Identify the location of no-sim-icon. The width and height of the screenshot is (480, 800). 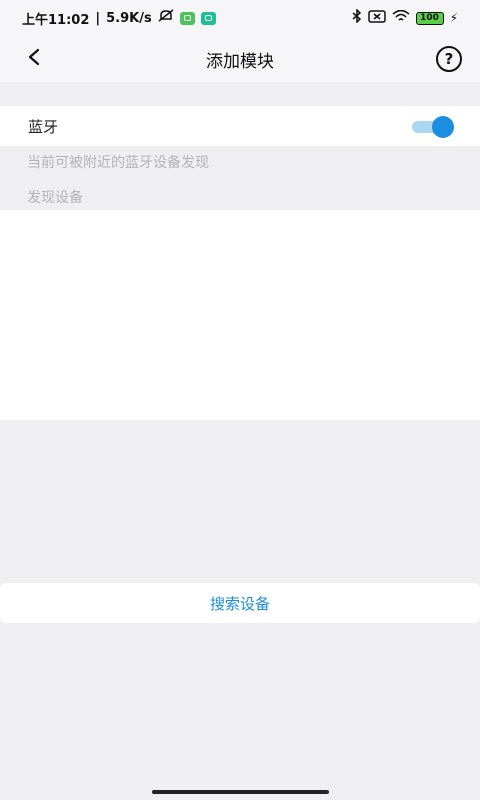
(376, 18).